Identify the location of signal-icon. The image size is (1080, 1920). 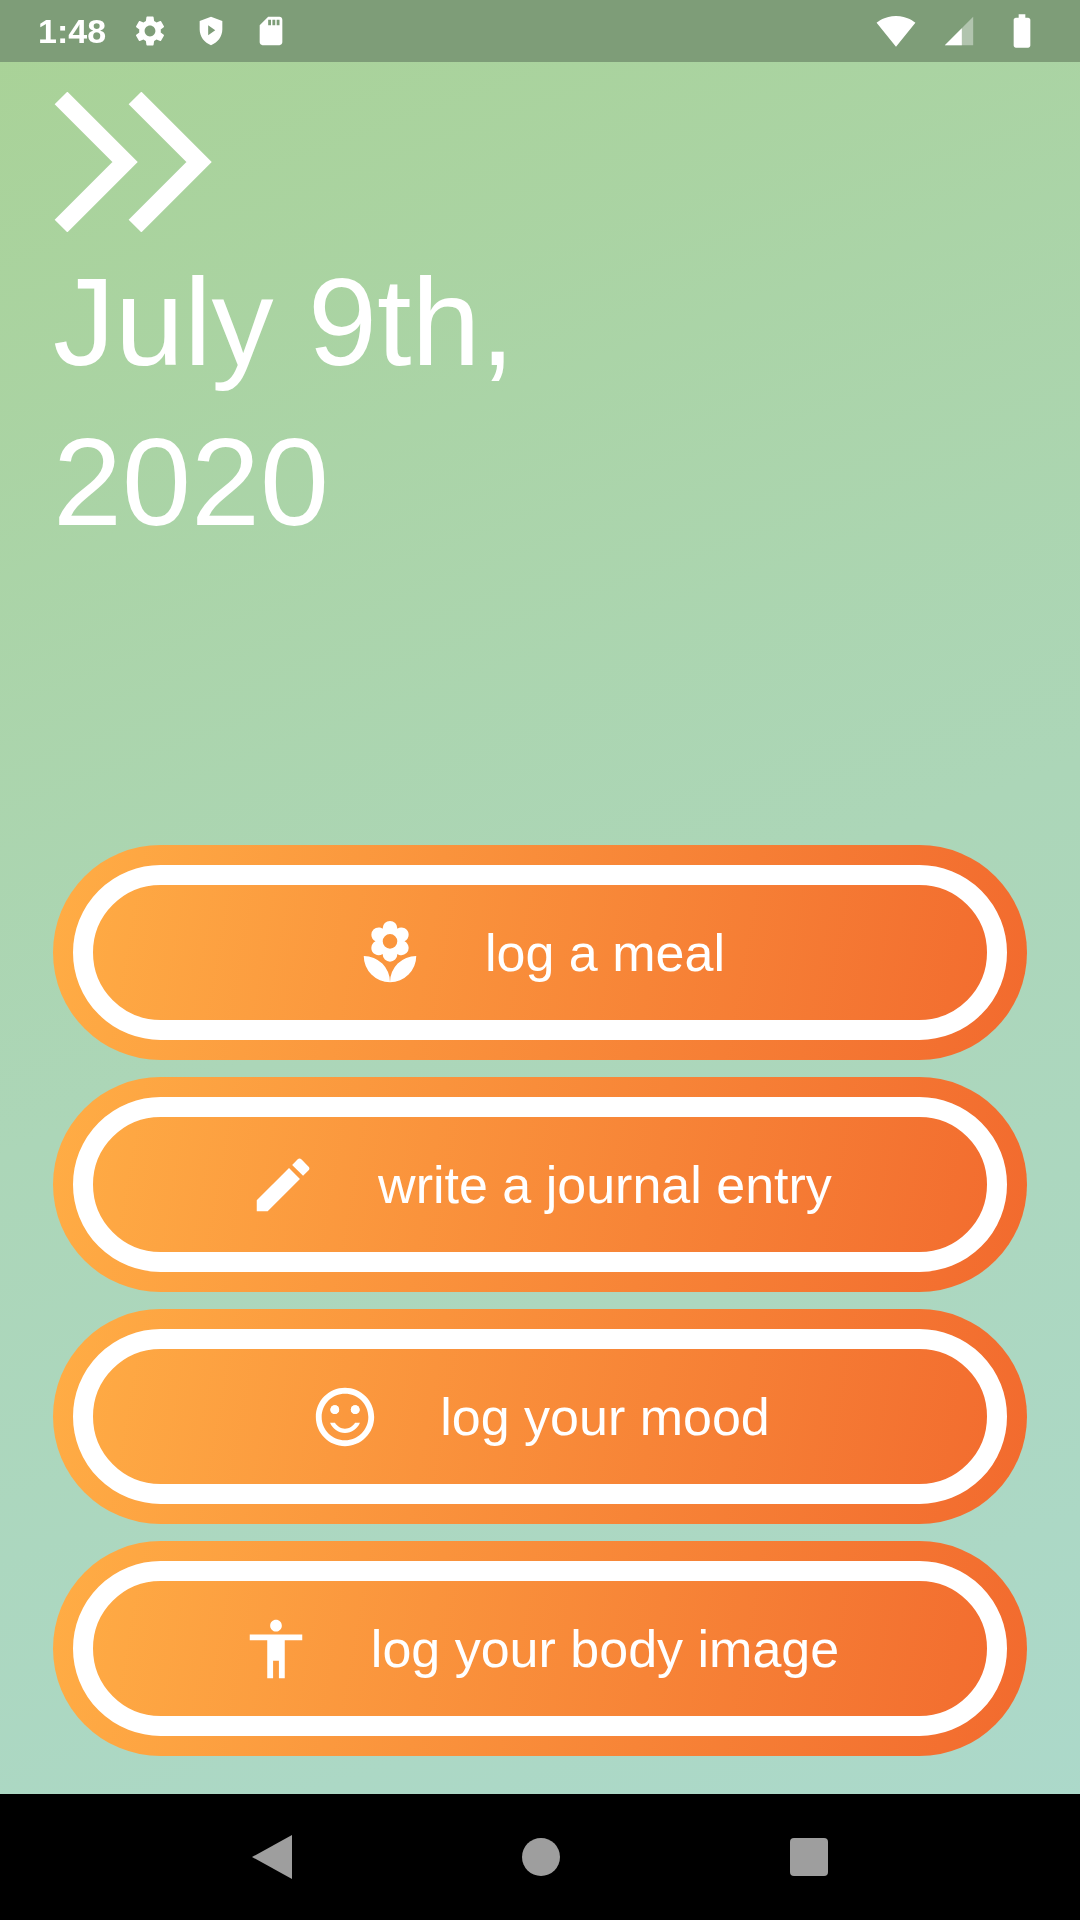
(959, 31).